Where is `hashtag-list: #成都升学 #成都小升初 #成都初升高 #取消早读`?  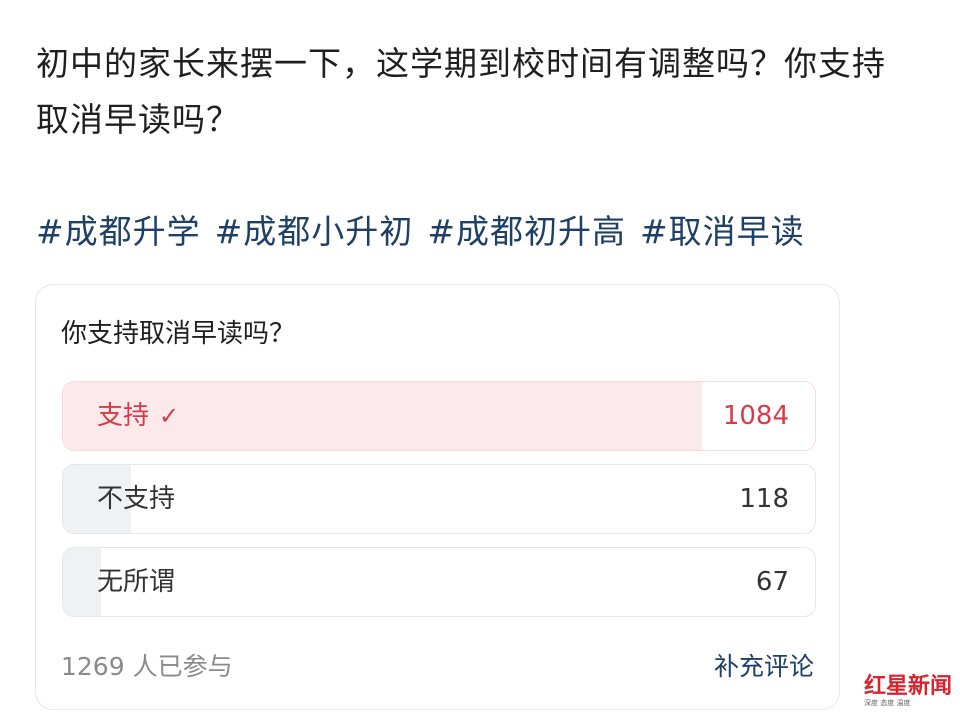 hashtag-list: #成都升学 #成都小升初 #成都初升高 #取消早读 is located at coordinates (427, 232).